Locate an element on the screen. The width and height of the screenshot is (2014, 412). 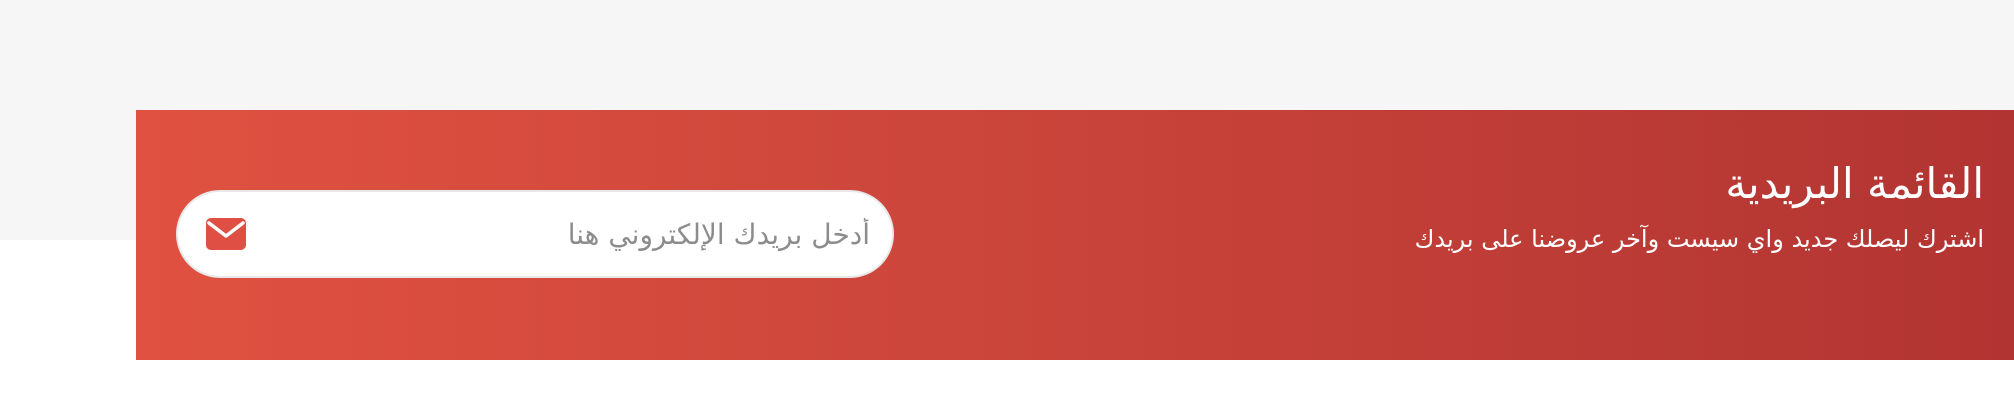
subscribe-form is located at coordinates (535, 234).